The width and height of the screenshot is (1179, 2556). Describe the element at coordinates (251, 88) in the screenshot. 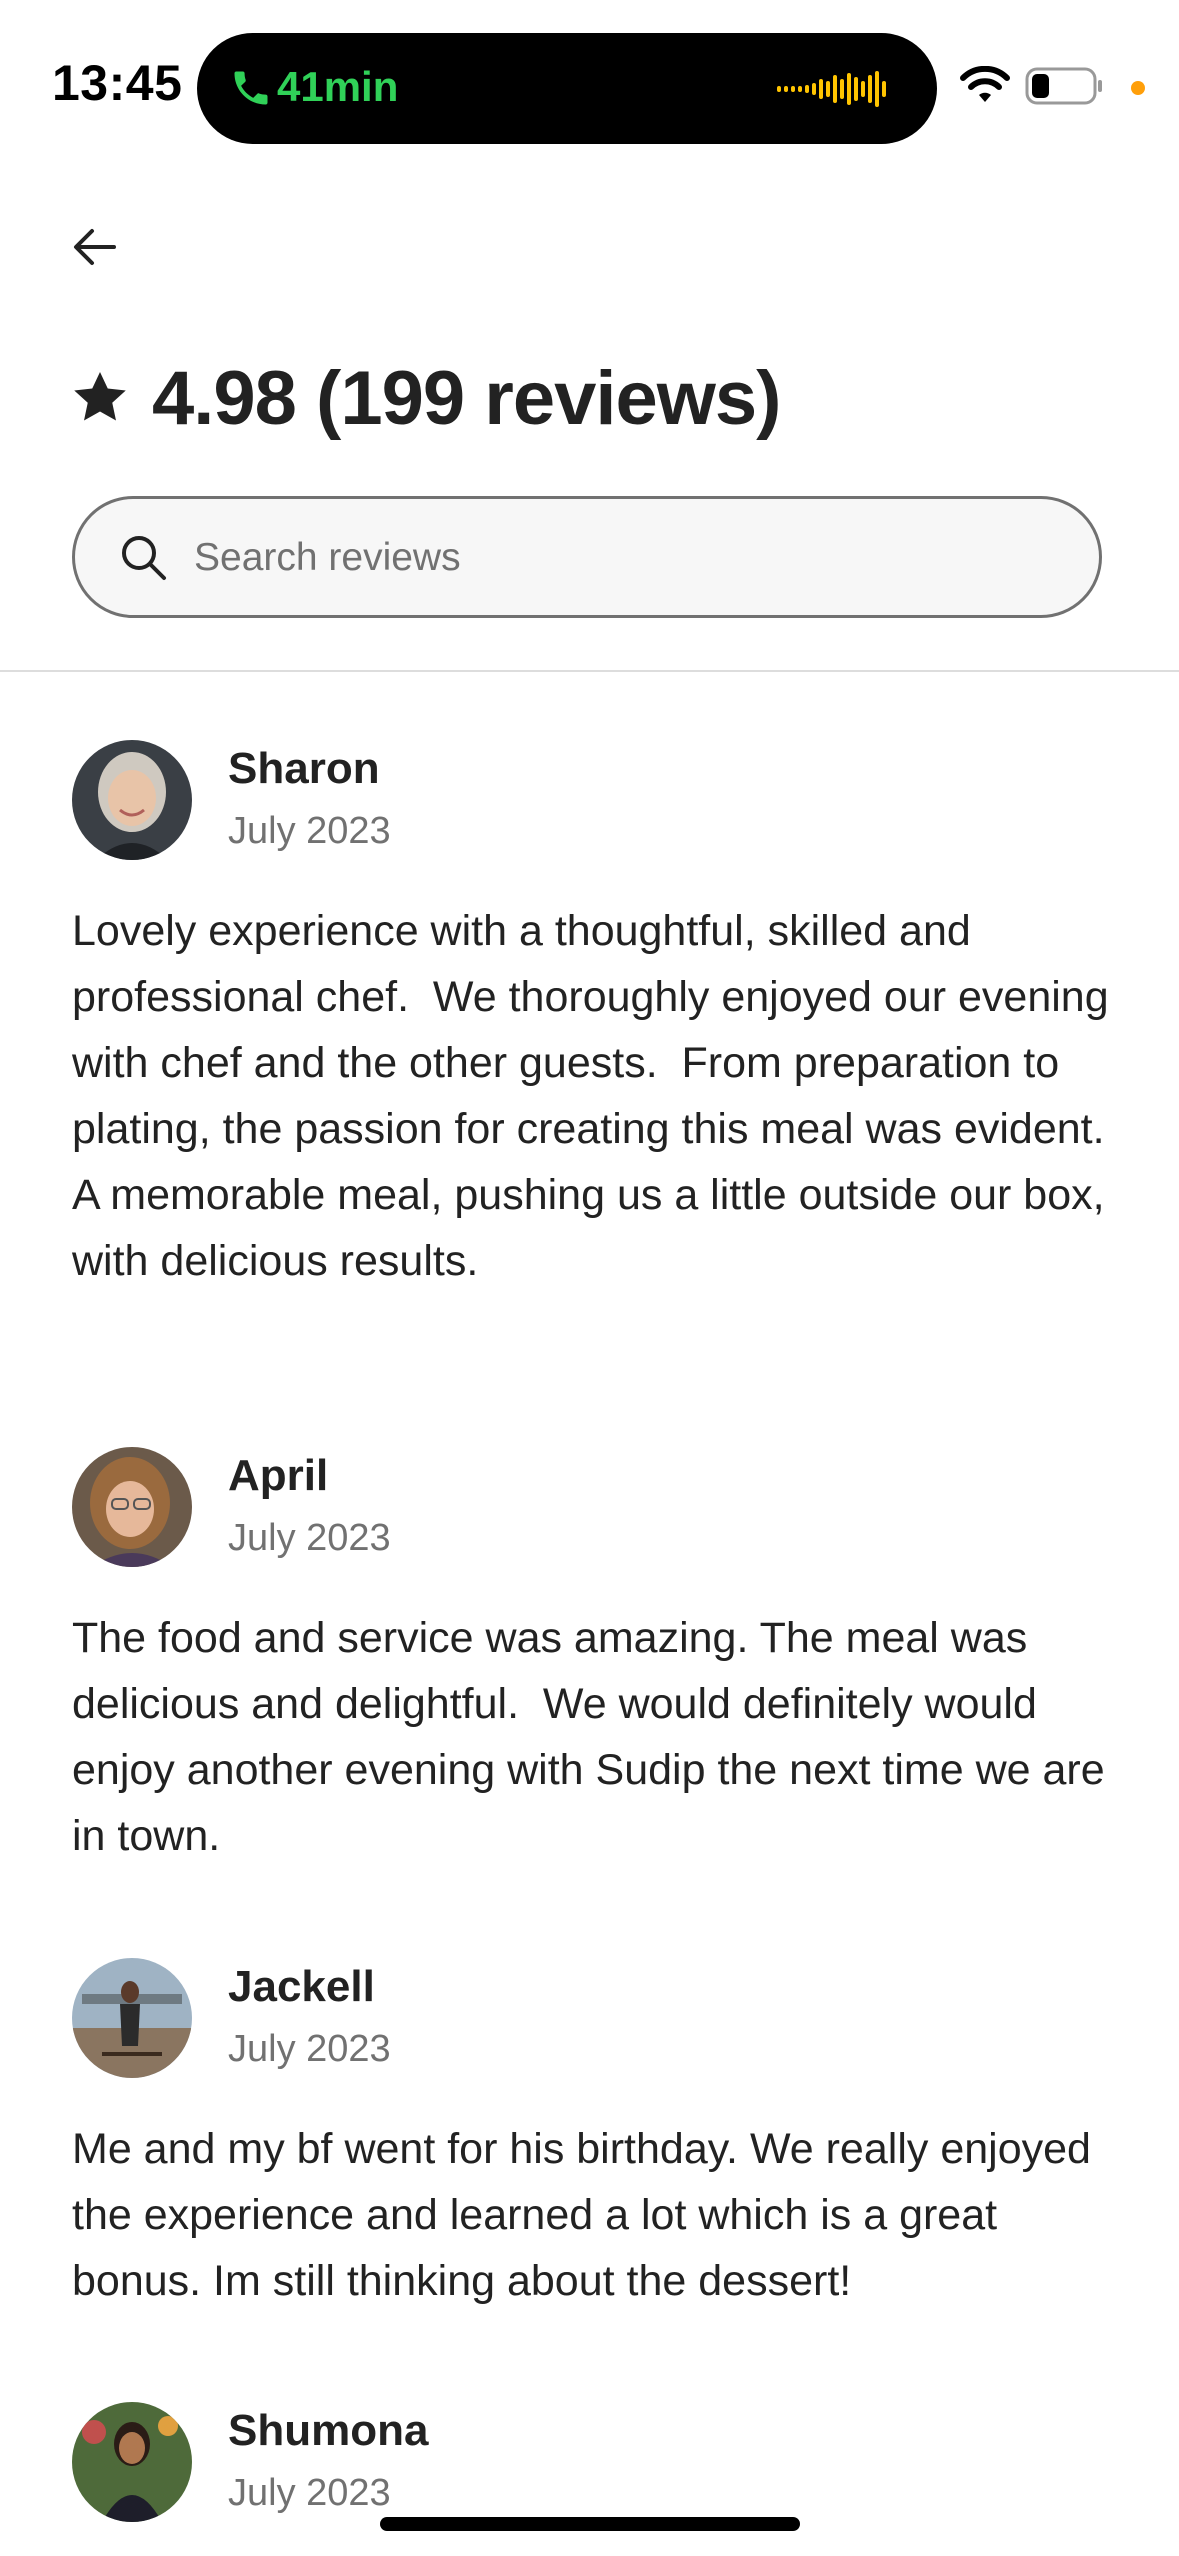

I see `phone-icon` at that location.